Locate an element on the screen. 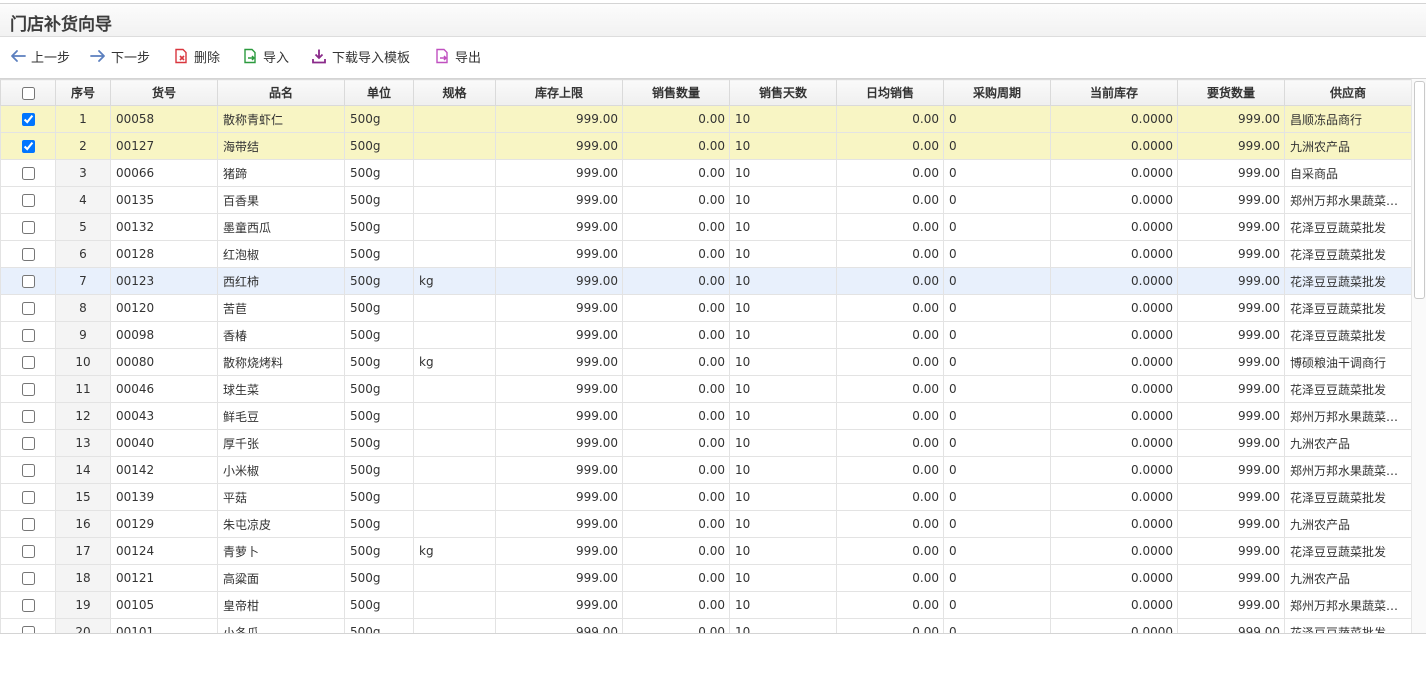  row-number-cell: 14 is located at coordinates (83, 470).